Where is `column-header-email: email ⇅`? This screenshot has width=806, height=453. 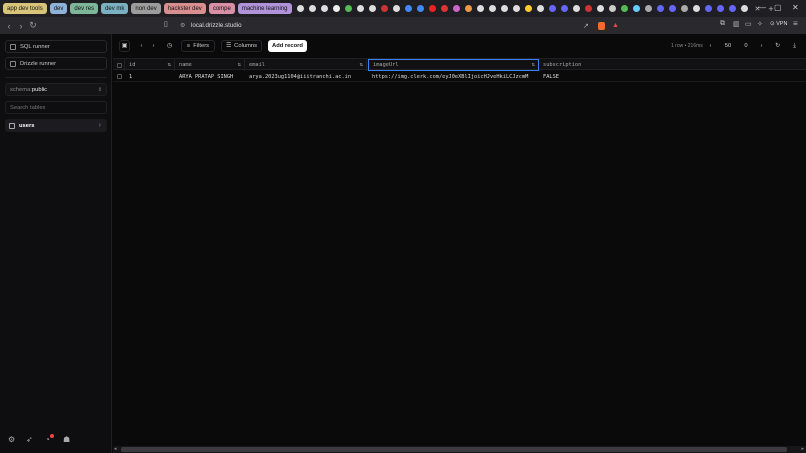 column-header-email: email ⇅ is located at coordinates (306, 65).